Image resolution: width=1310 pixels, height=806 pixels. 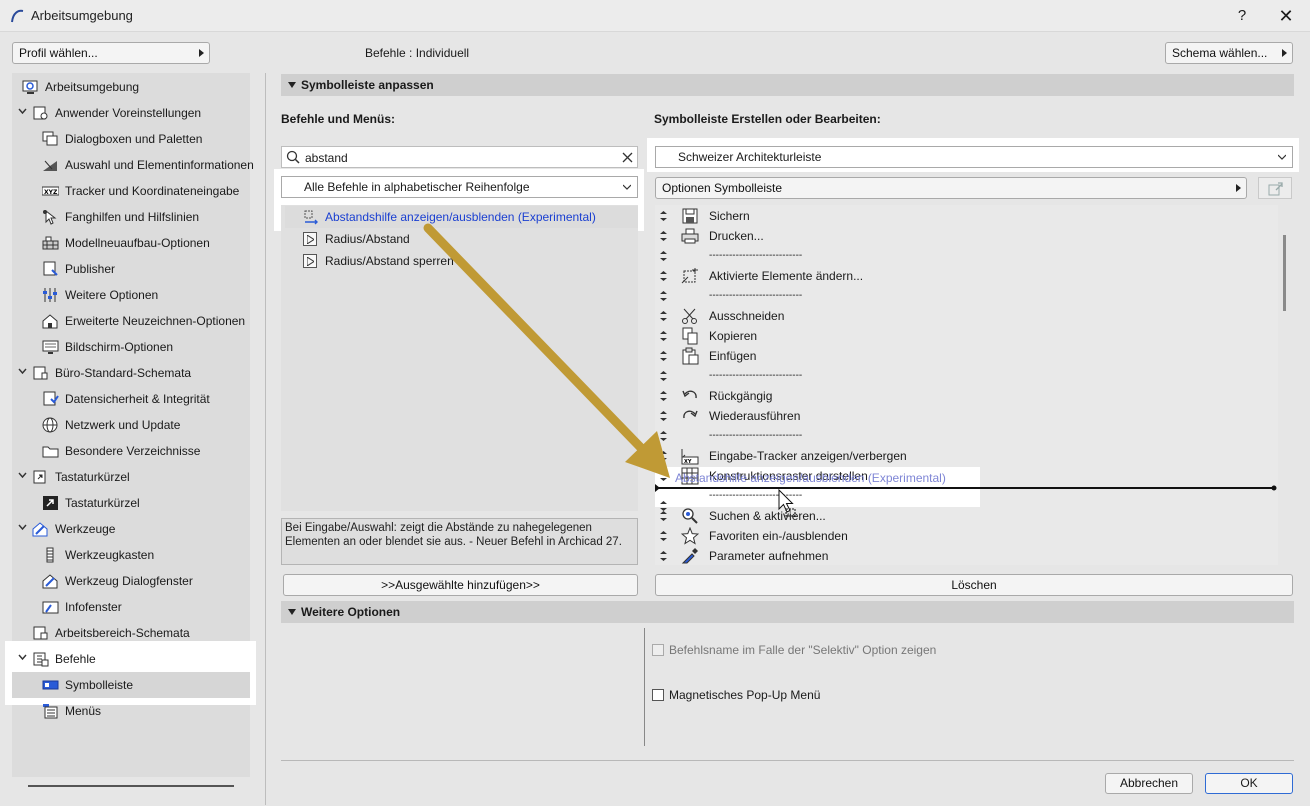 What do you see at coordinates (952, 696) in the screenshot?
I see `option-magnetic-popup: Magnetisches Pop-Up Menü` at bounding box center [952, 696].